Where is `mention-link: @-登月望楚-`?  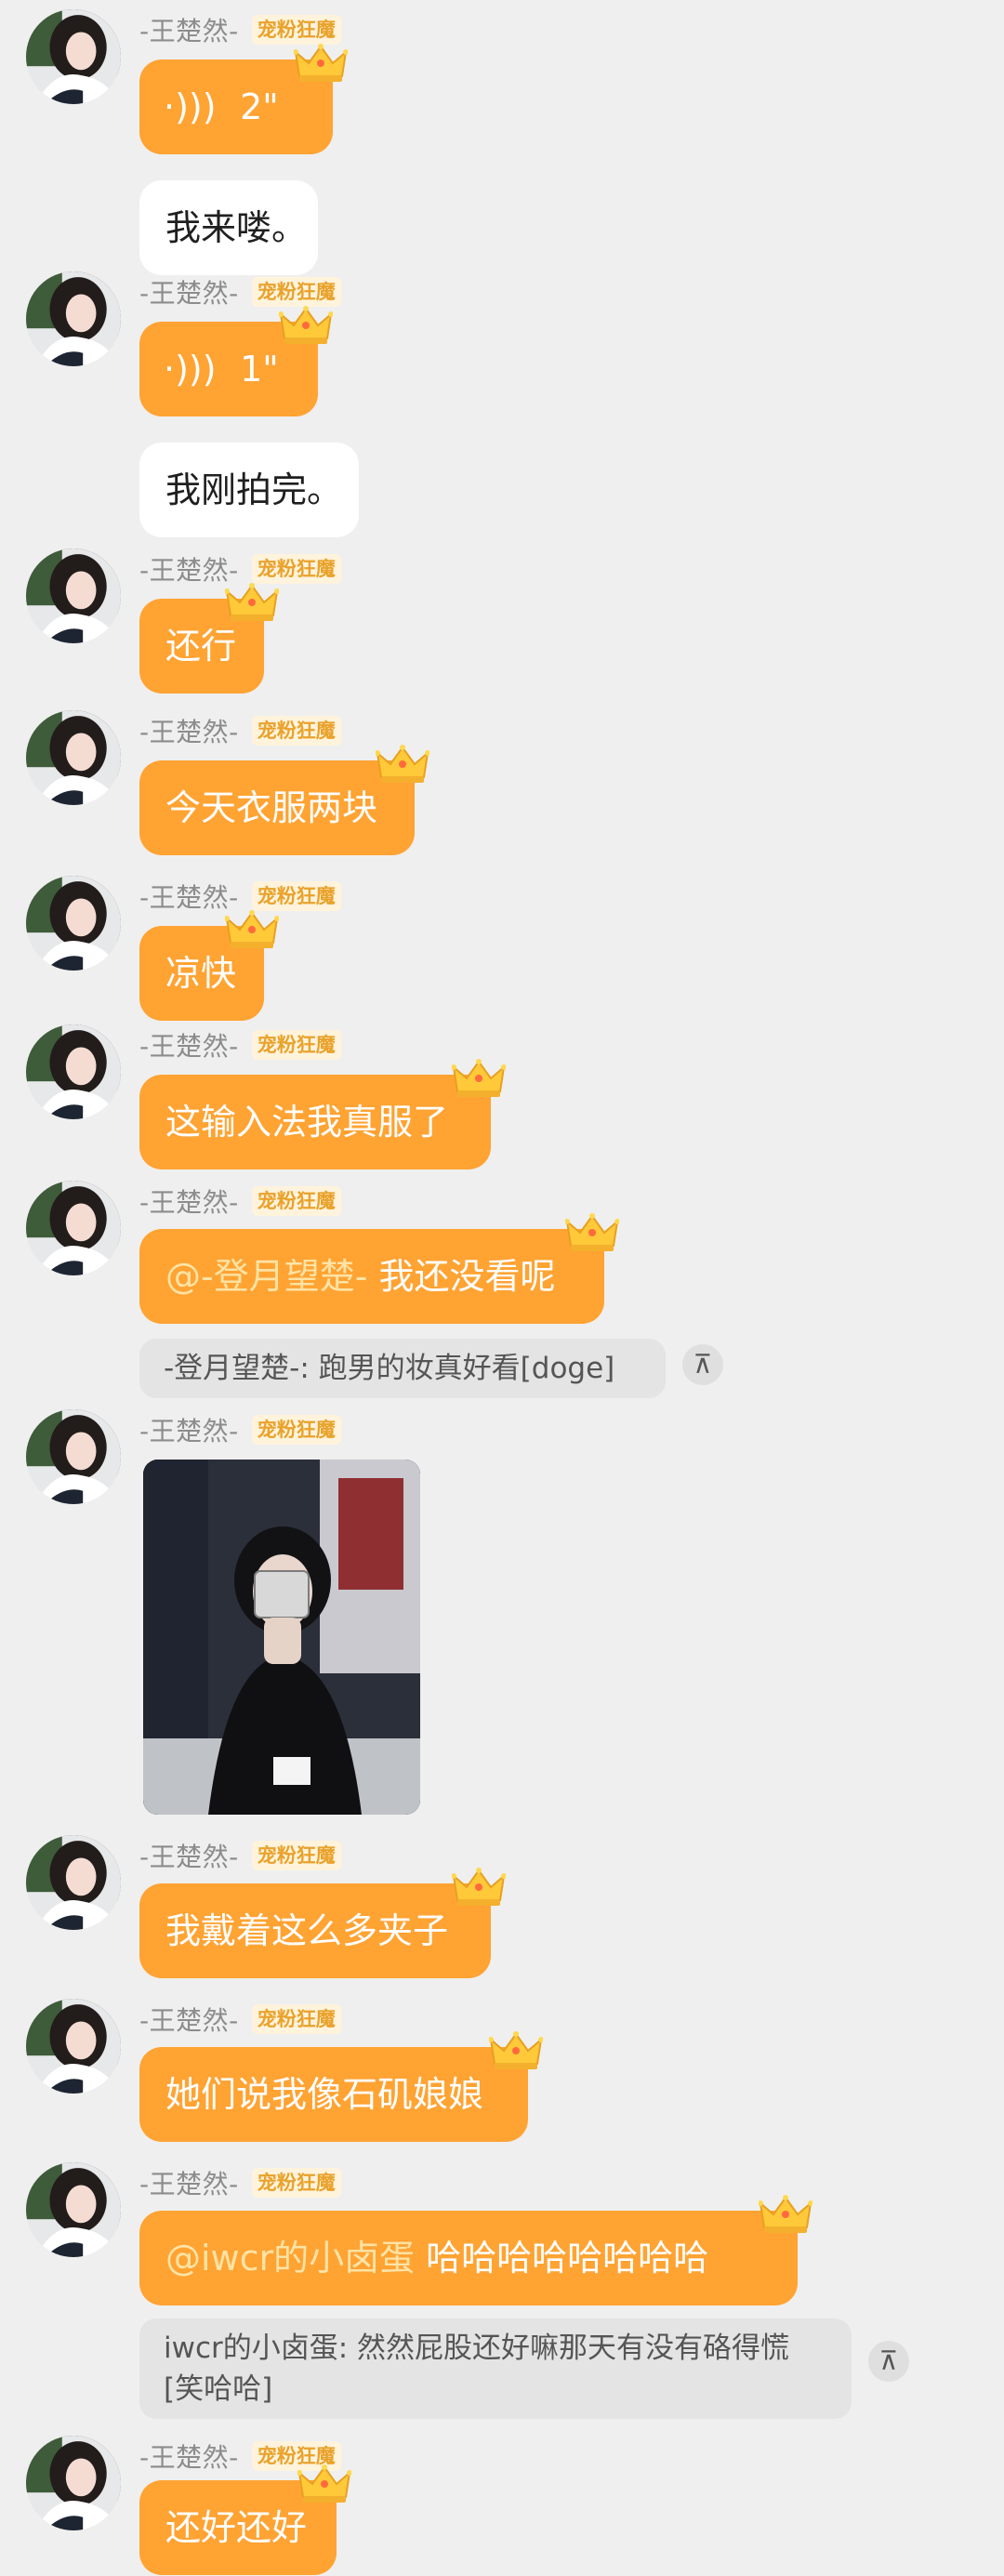
mention-link: @-登月望楚- is located at coordinates (266, 1276).